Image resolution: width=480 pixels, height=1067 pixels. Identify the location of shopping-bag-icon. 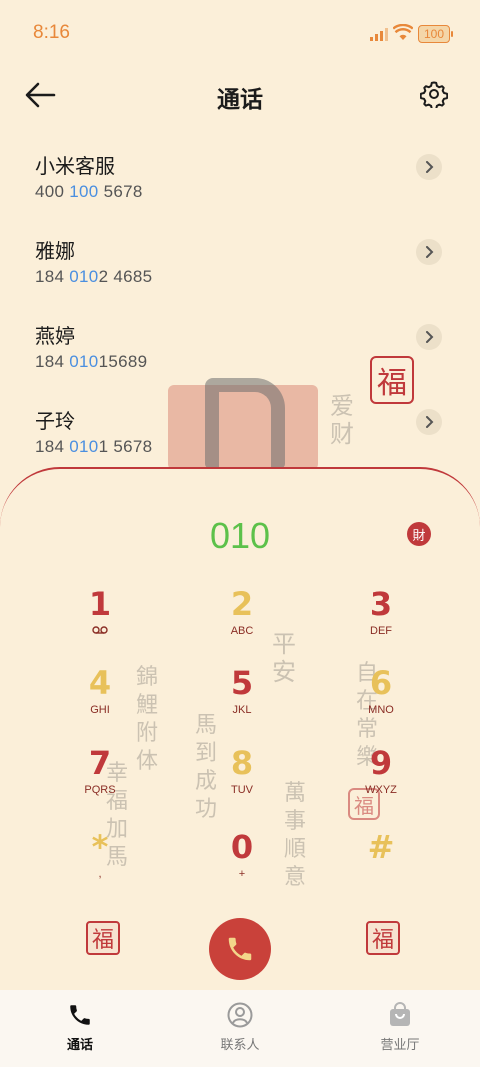
(400, 1014).